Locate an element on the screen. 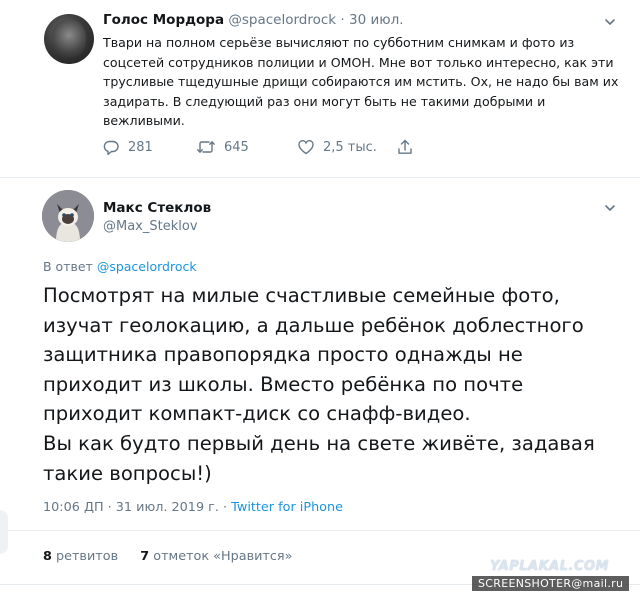  tweet-header: Голос Мордора @spacelordrock · 30 июл. is located at coordinates (253, 20).